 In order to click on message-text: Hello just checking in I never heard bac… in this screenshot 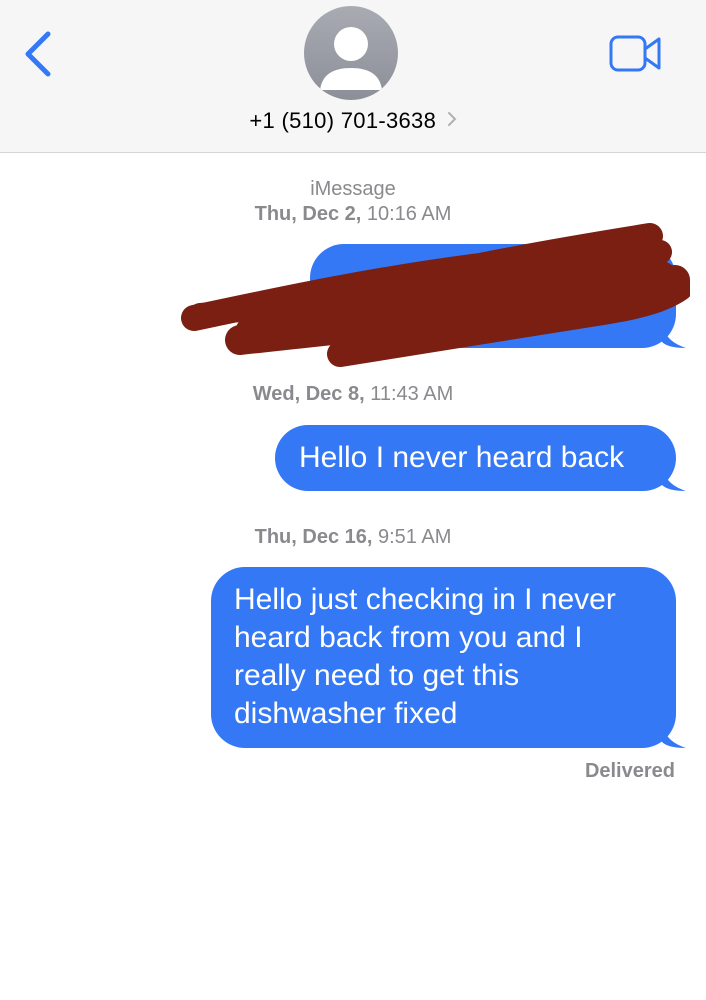, I will do `click(443, 657)`.